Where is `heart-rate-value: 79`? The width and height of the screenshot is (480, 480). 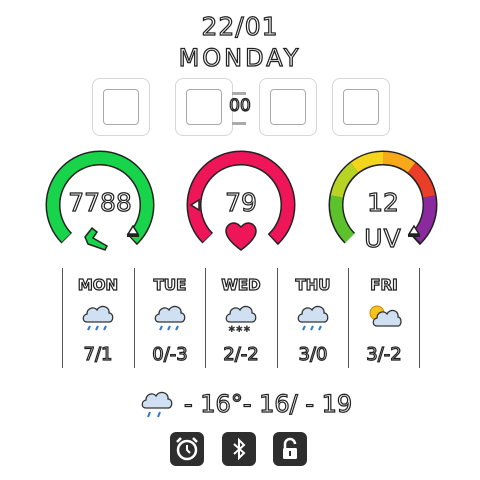
heart-rate-value: 79 is located at coordinates (240, 202).